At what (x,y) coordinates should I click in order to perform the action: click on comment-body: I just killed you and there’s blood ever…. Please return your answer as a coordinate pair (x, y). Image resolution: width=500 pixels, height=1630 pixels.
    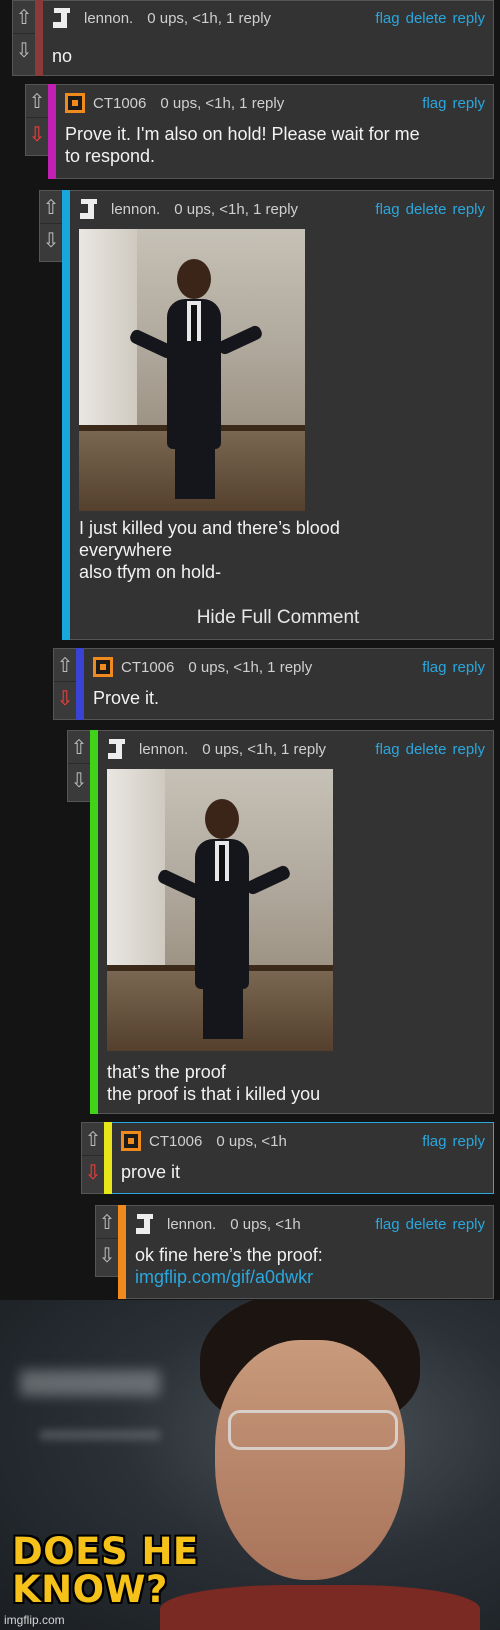
    Looking at the image, I should click on (282, 550).